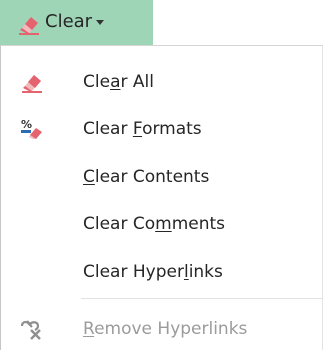 The image size is (324, 350). I want to click on menu-item-remove-hyperlinks: Remove Hyperlinks, so click(162, 327).